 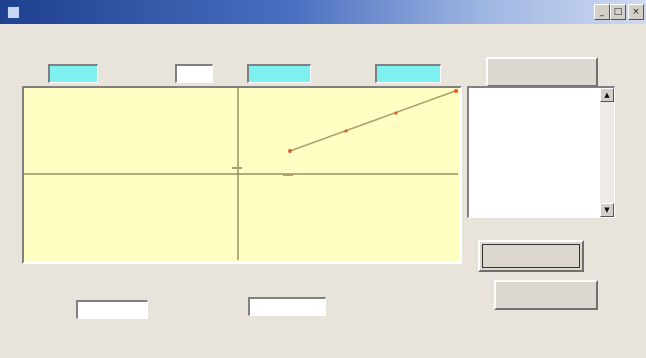 What do you see at coordinates (607, 95) in the screenshot?
I see `scroll-up-icon: ▲` at bounding box center [607, 95].